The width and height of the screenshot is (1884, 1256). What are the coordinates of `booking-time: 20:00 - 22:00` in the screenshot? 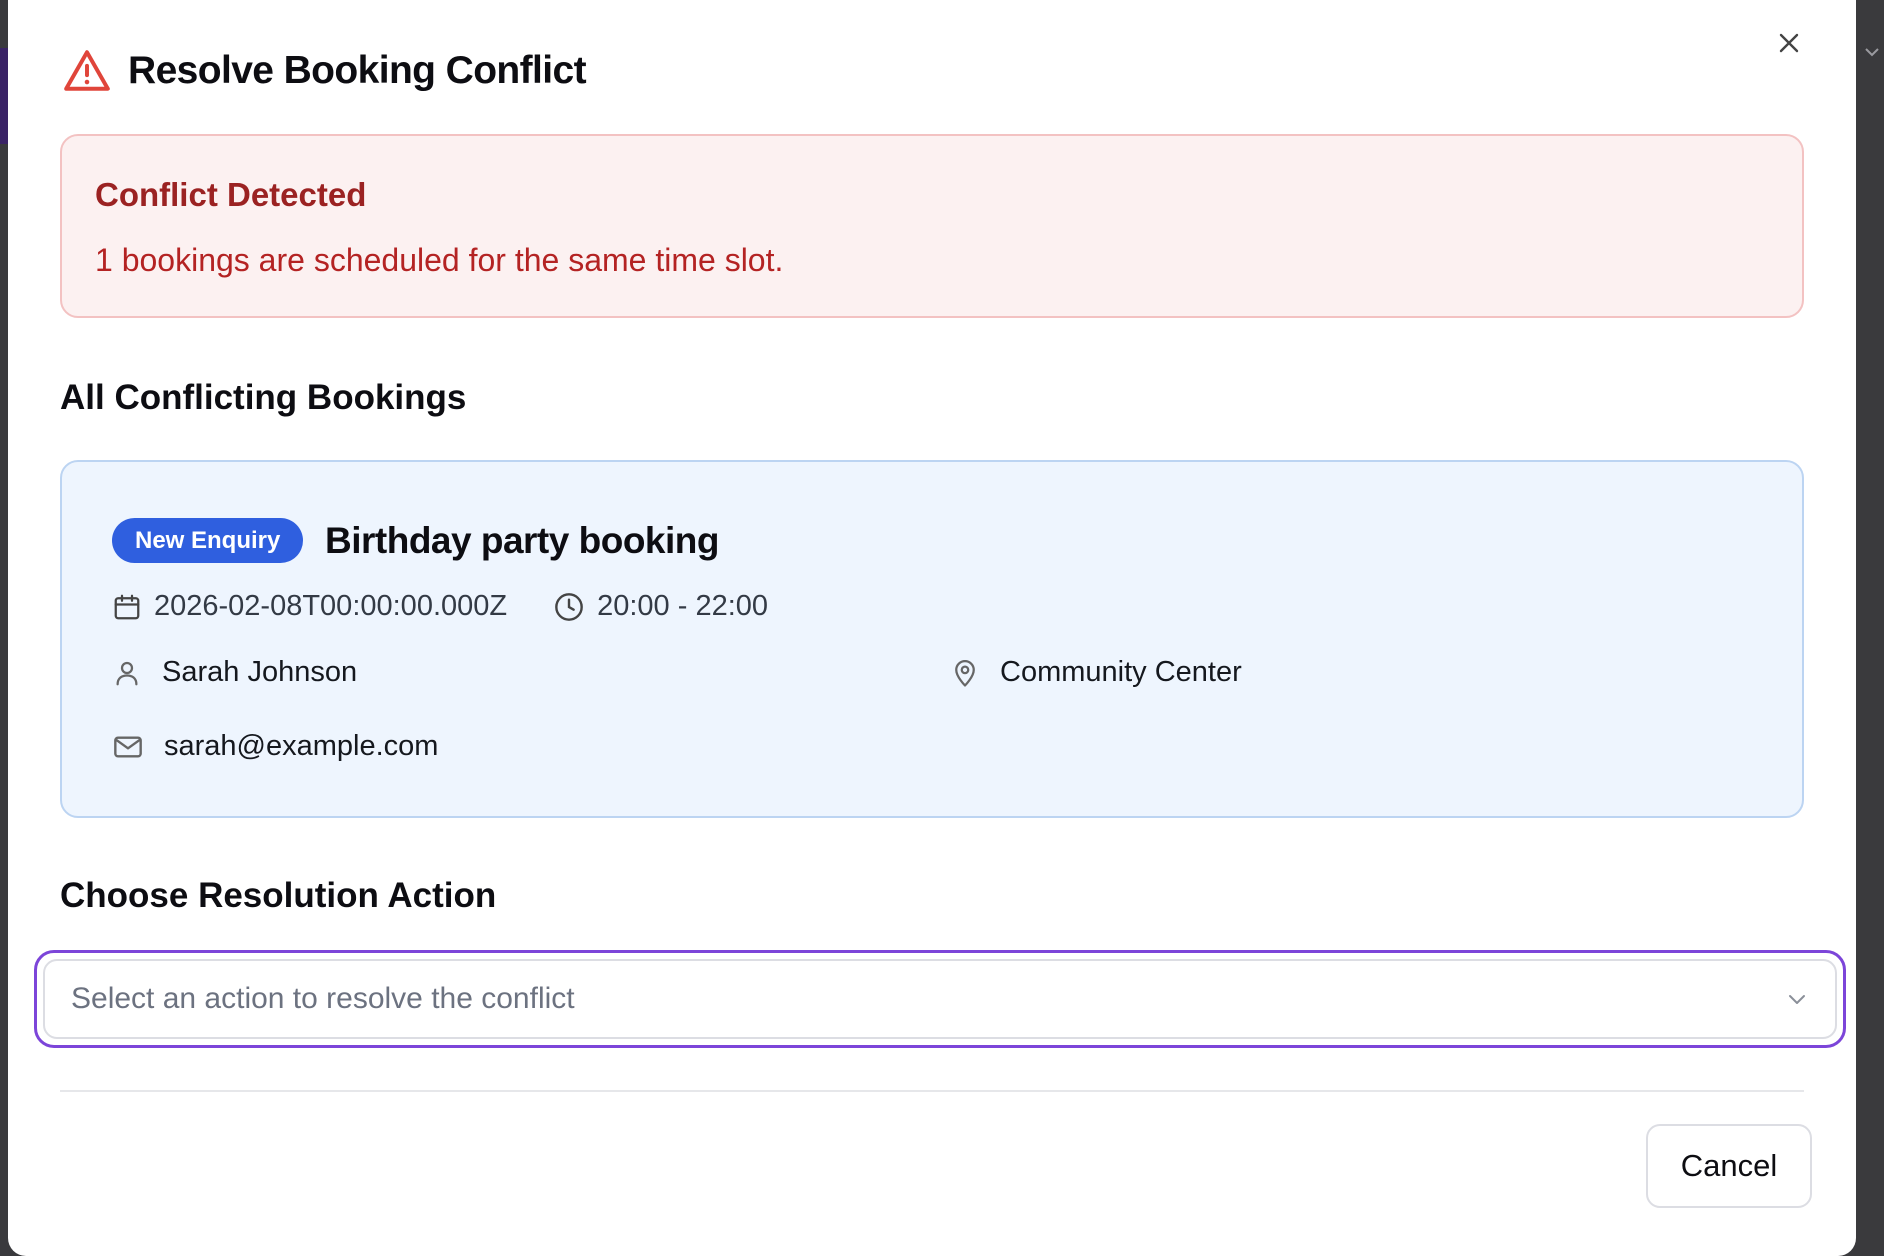 It's located at (683, 606).